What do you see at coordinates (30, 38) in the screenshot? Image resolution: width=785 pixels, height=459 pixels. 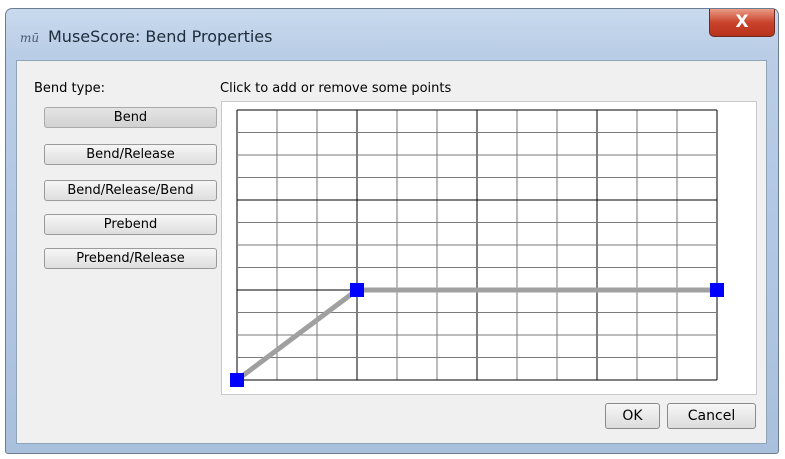 I see `musescore-app-icon: mū` at bounding box center [30, 38].